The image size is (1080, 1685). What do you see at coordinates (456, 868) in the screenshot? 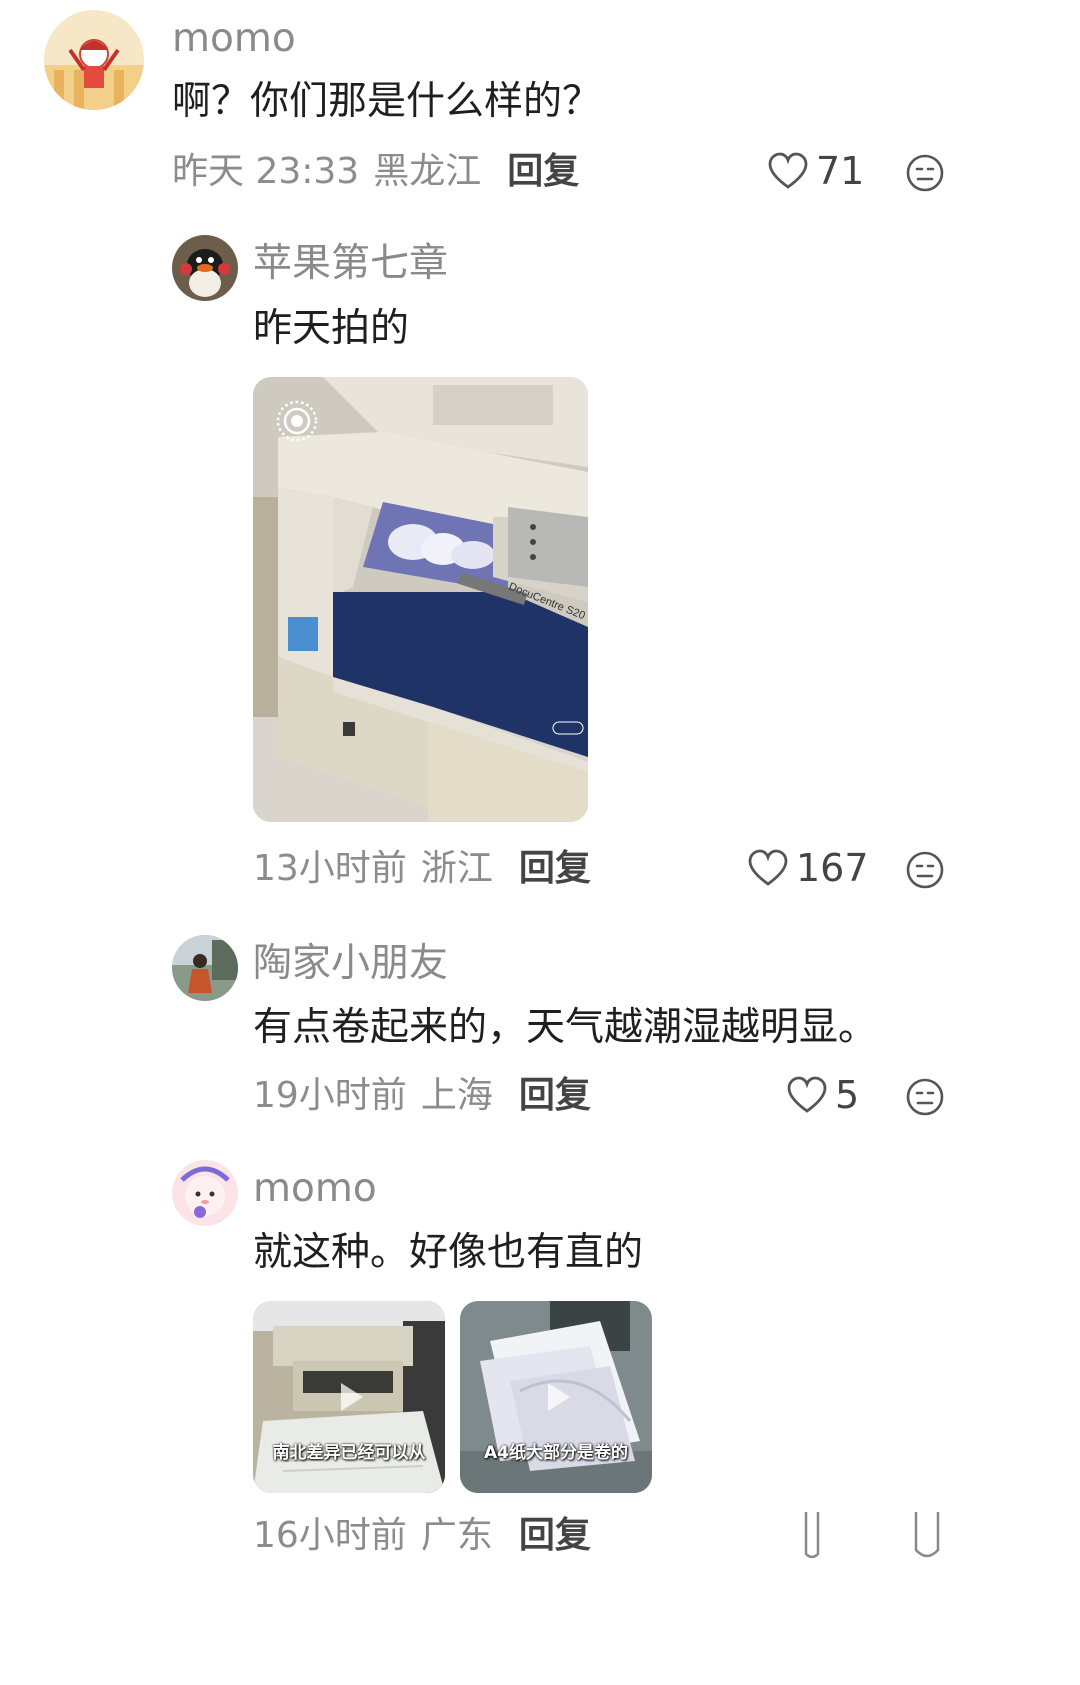
I see `comment-location: 浙江` at bounding box center [456, 868].